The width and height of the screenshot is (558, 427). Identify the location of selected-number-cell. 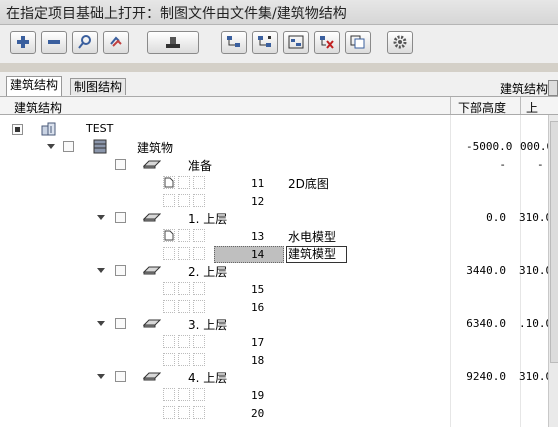
(249, 254).